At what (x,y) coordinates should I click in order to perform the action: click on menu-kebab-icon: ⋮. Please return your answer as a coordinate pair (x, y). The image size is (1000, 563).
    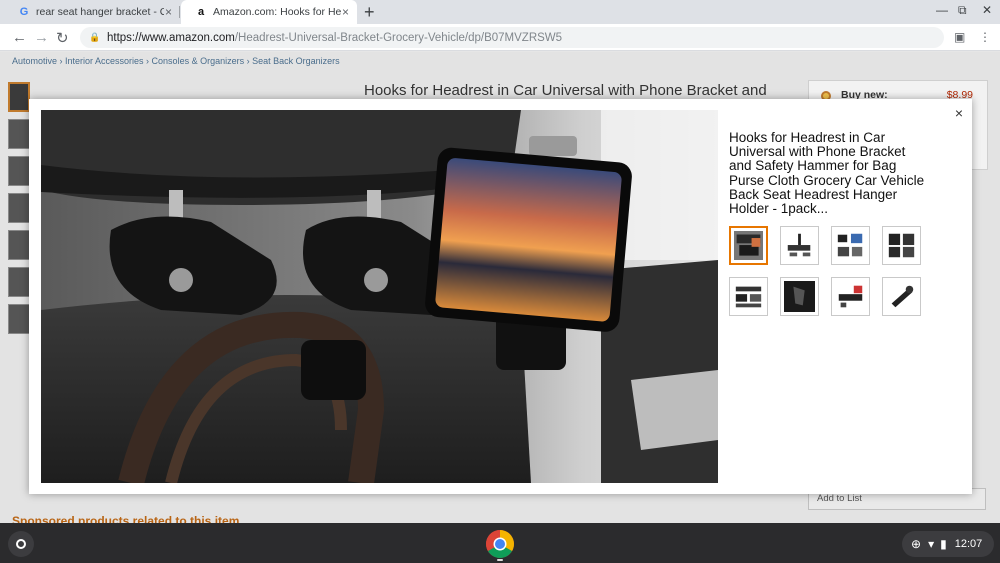
    Looking at the image, I should click on (985, 37).